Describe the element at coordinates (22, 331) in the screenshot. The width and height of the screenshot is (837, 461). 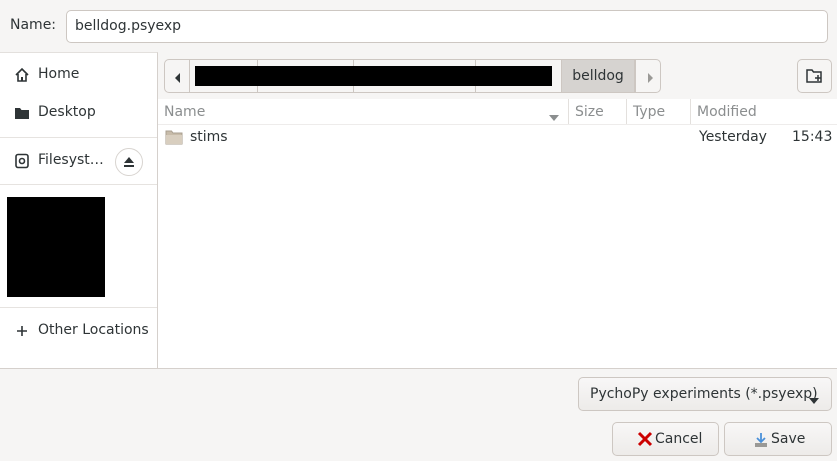
I see `plus-icon` at that location.